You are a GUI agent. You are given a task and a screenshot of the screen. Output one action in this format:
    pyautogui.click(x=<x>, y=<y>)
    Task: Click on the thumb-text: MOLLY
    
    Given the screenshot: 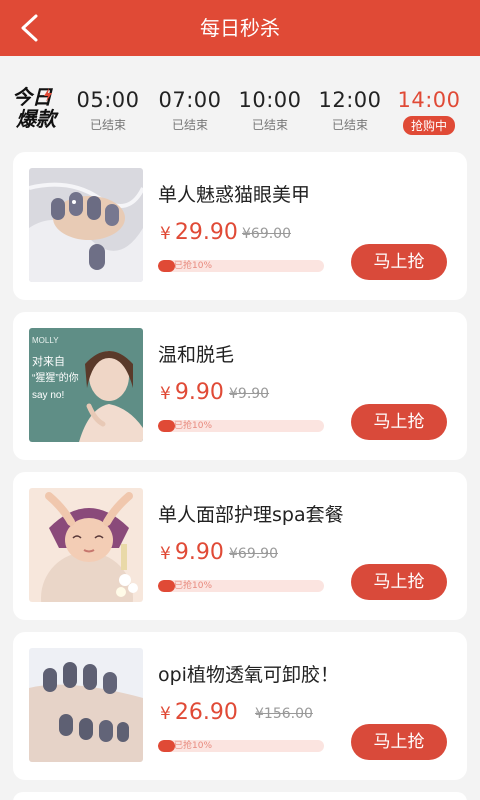 What is the action you would take?
    pyautogui.click(x=45, y=340)
    